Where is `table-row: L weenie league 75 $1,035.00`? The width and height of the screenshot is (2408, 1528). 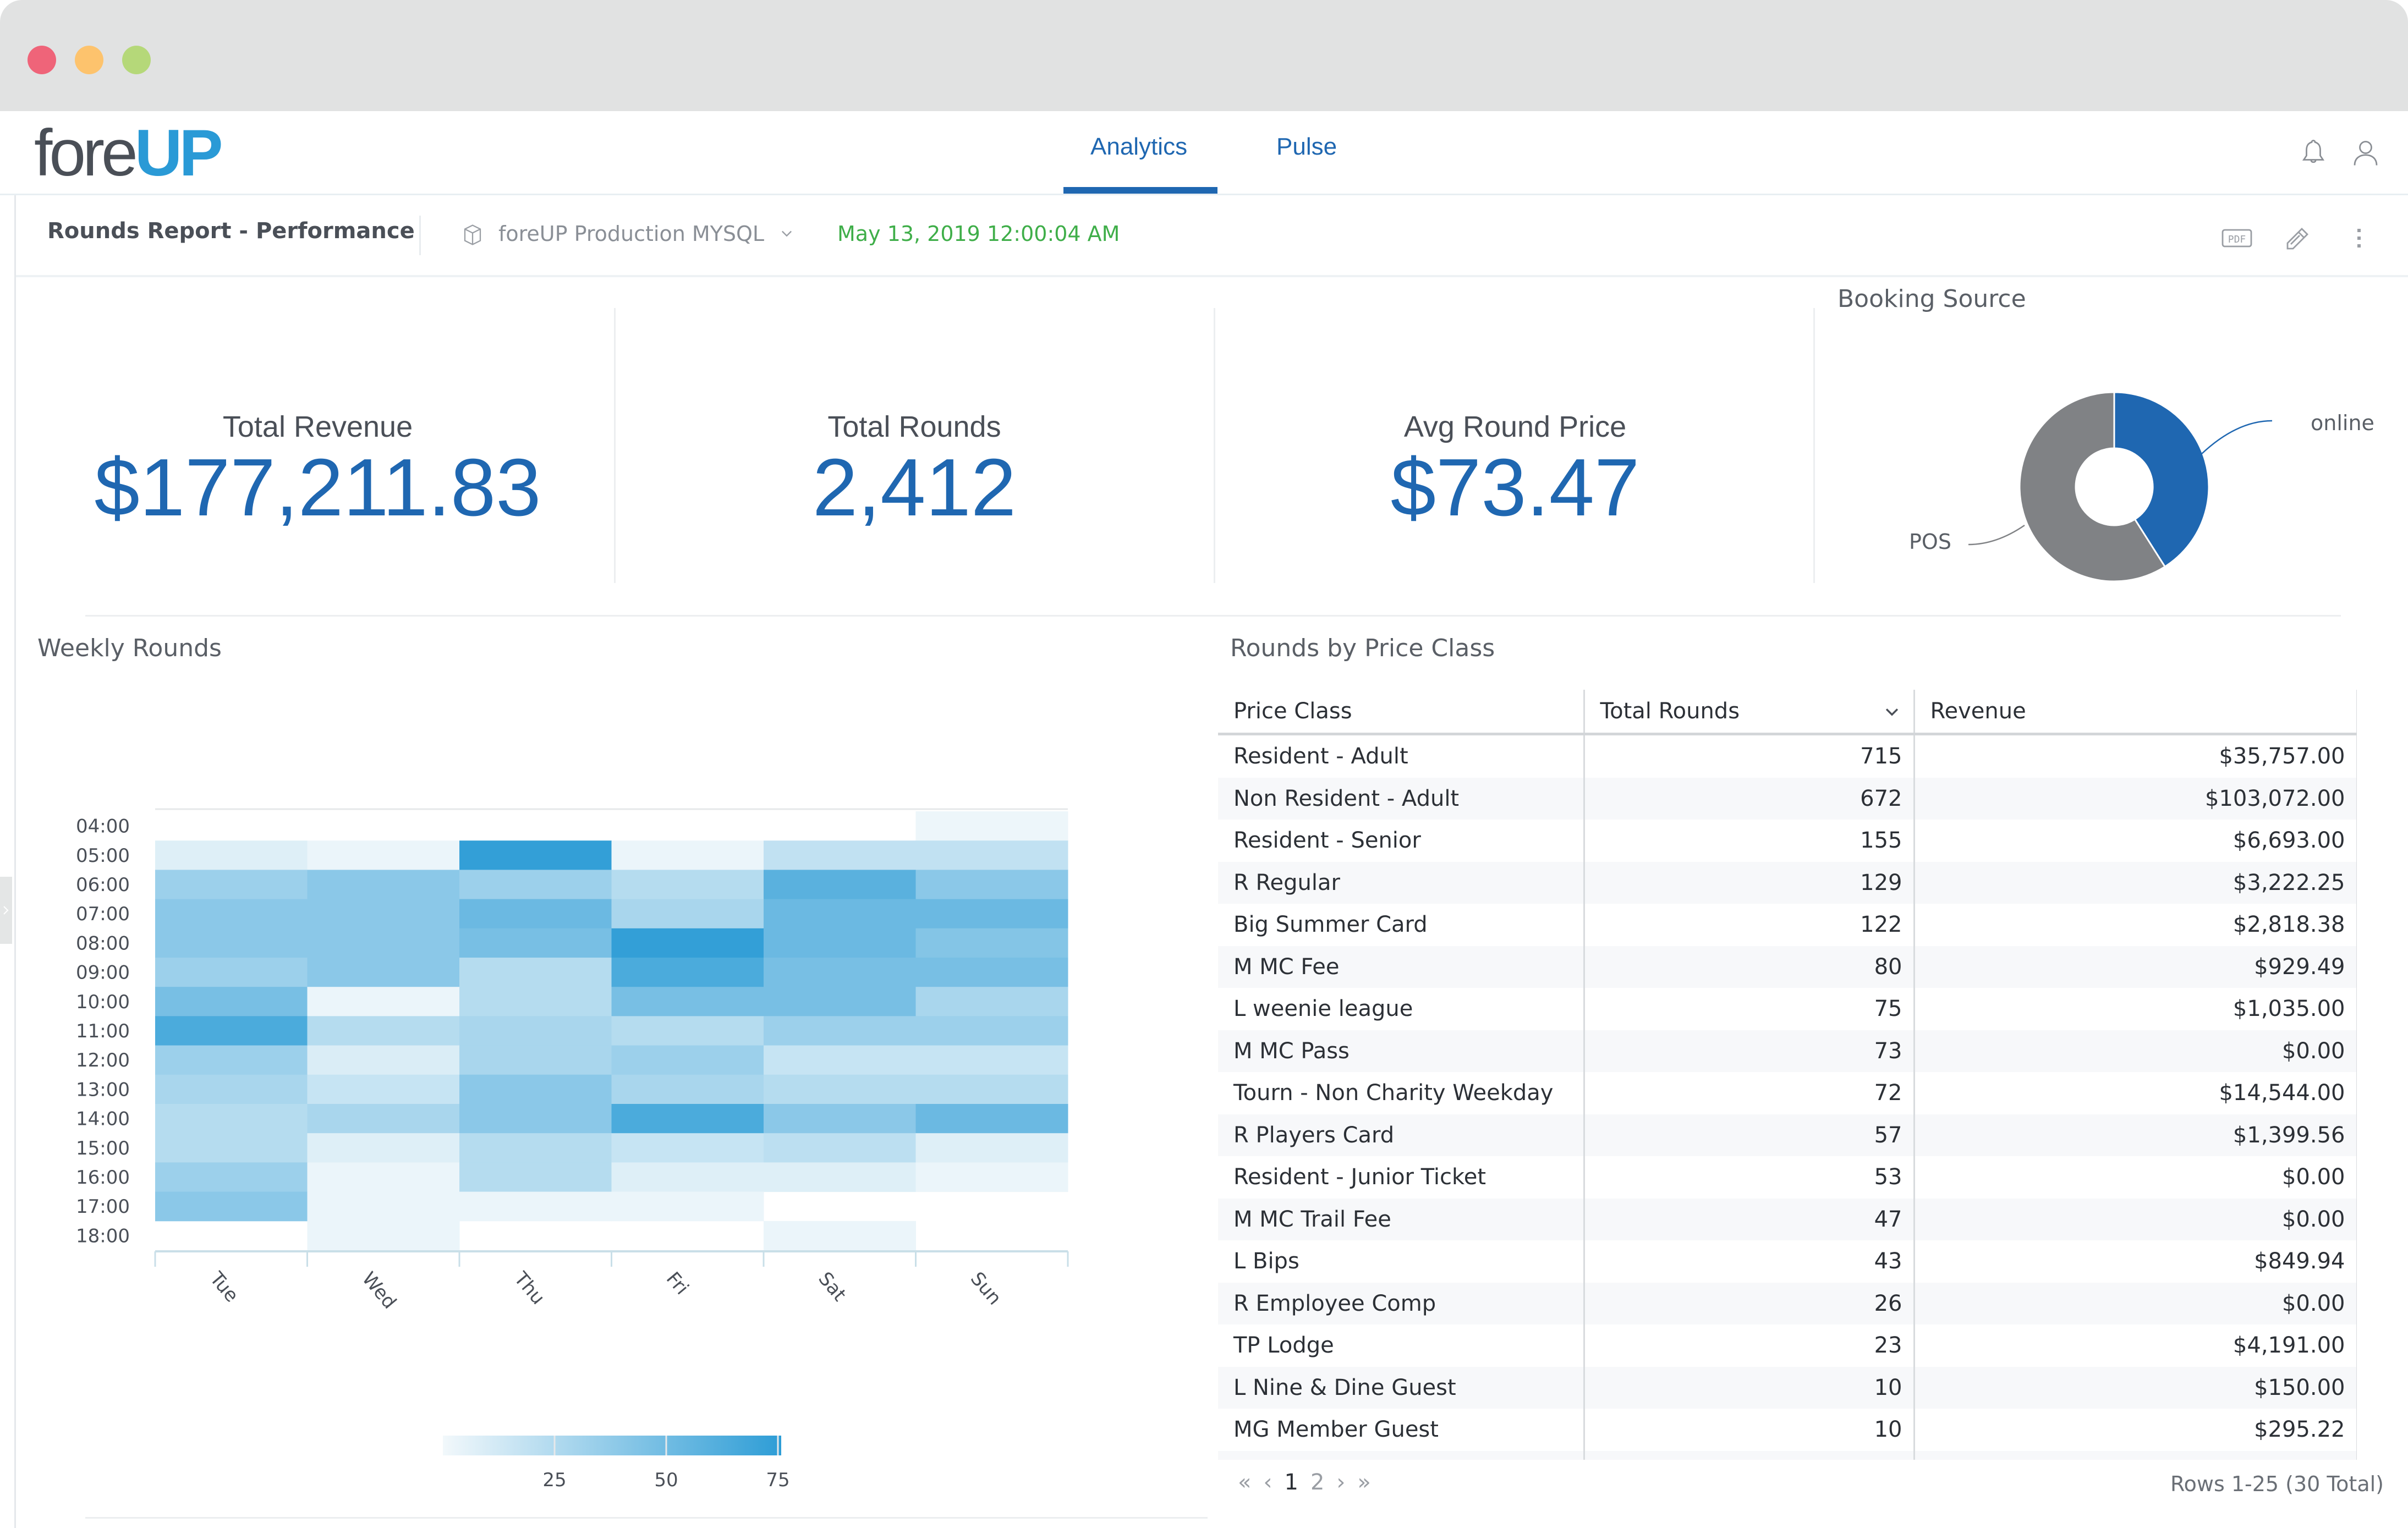
table-row: L weenie league 75 $1,035.00 is located at coordinates (1787, 1009).